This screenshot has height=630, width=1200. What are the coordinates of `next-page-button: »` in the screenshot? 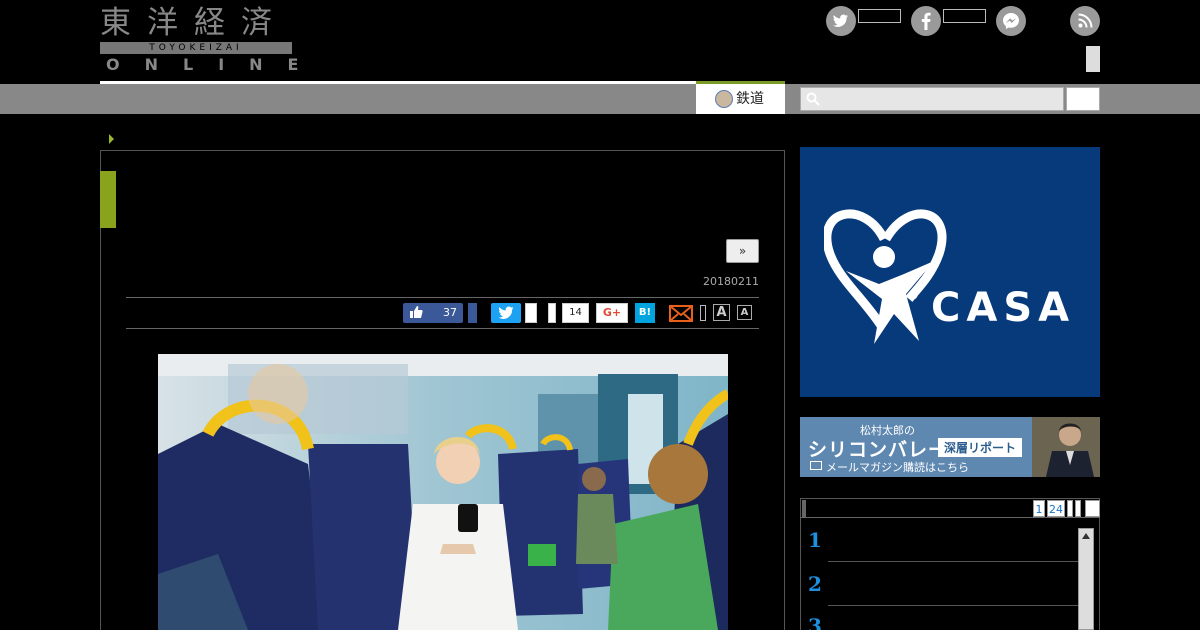 It's located at (742, 251).